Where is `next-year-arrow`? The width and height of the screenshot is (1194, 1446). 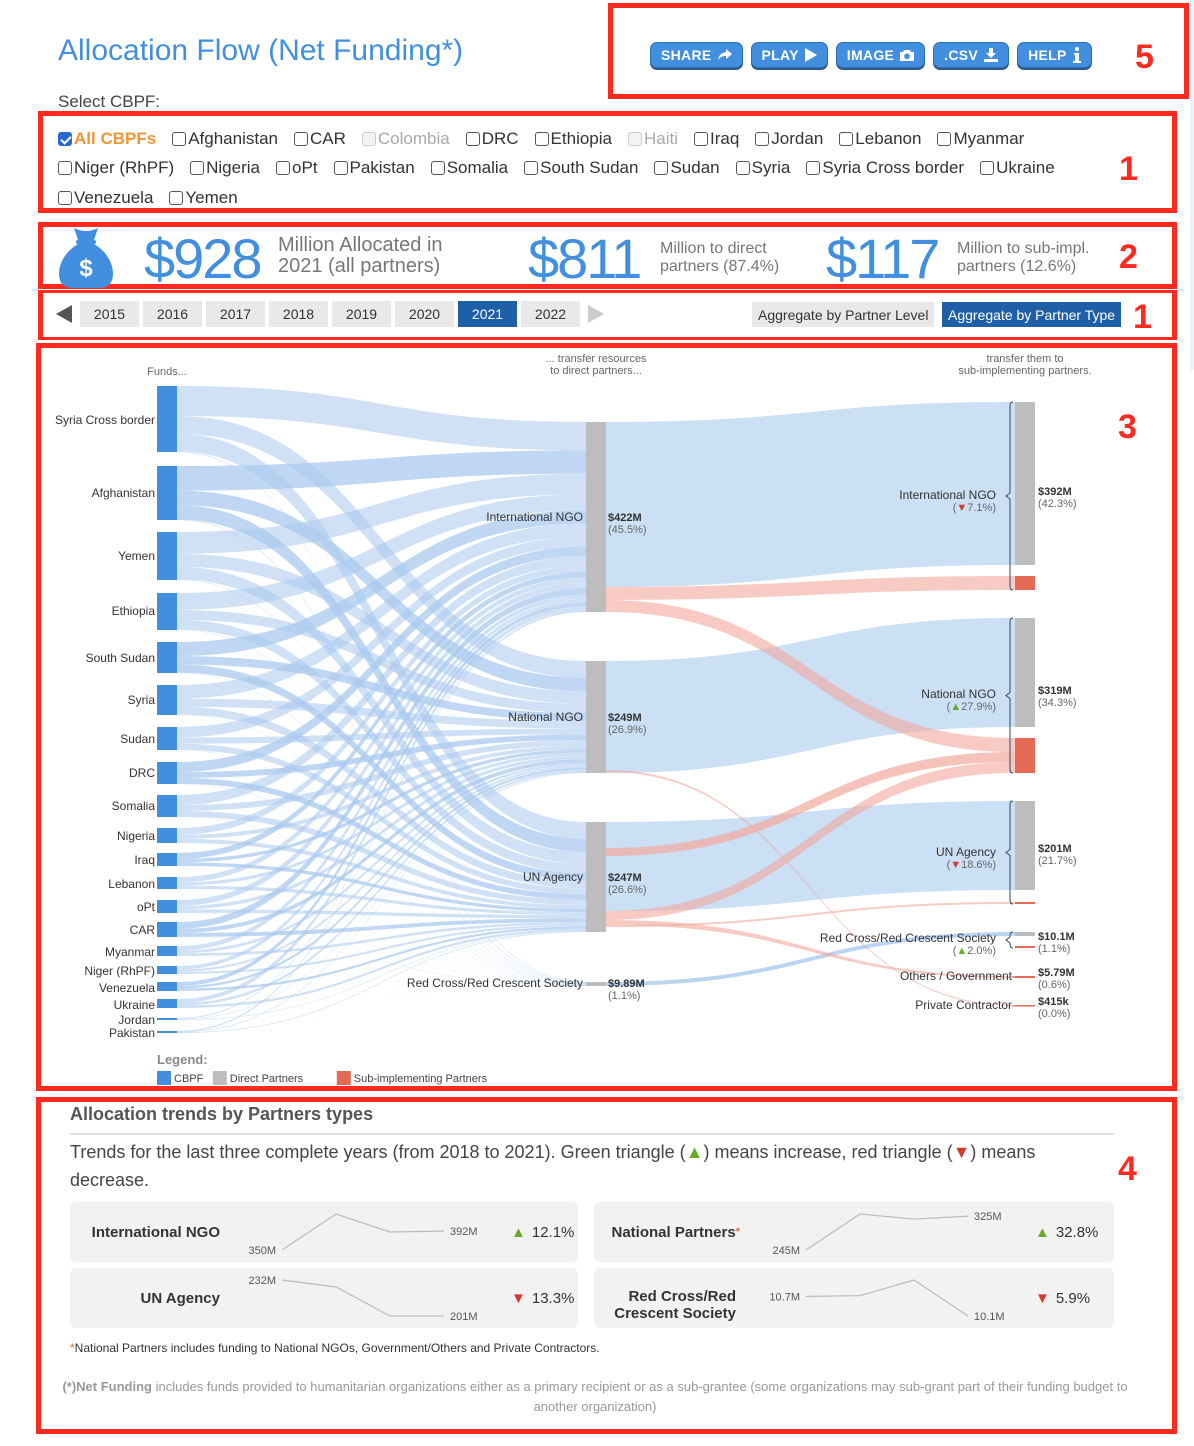 next-year-arrow is located at coordinates (596, 314).